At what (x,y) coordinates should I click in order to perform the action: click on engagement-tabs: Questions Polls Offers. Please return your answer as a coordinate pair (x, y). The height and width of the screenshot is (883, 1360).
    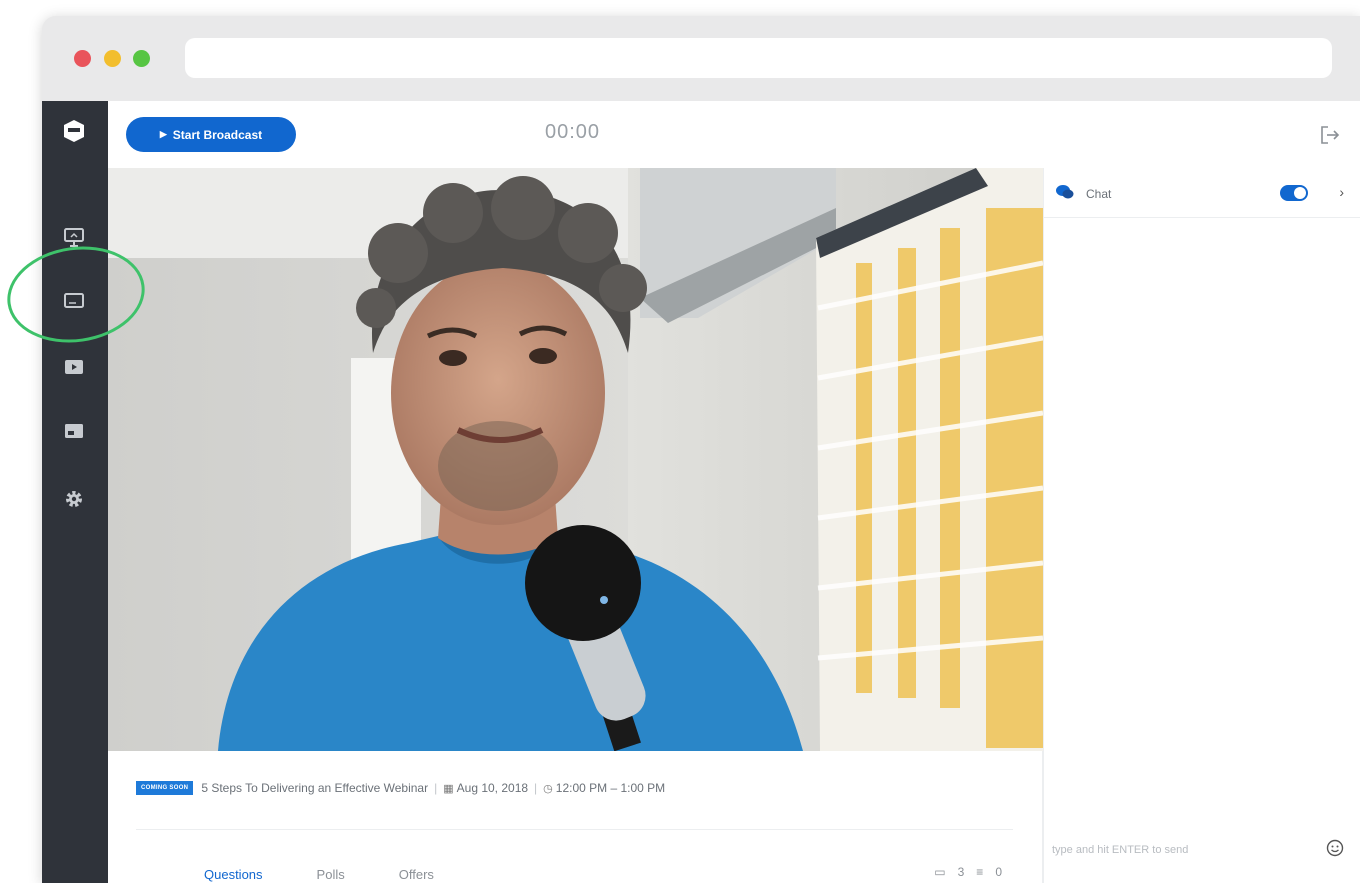
    Looking at the image, I should click on (319, 874).